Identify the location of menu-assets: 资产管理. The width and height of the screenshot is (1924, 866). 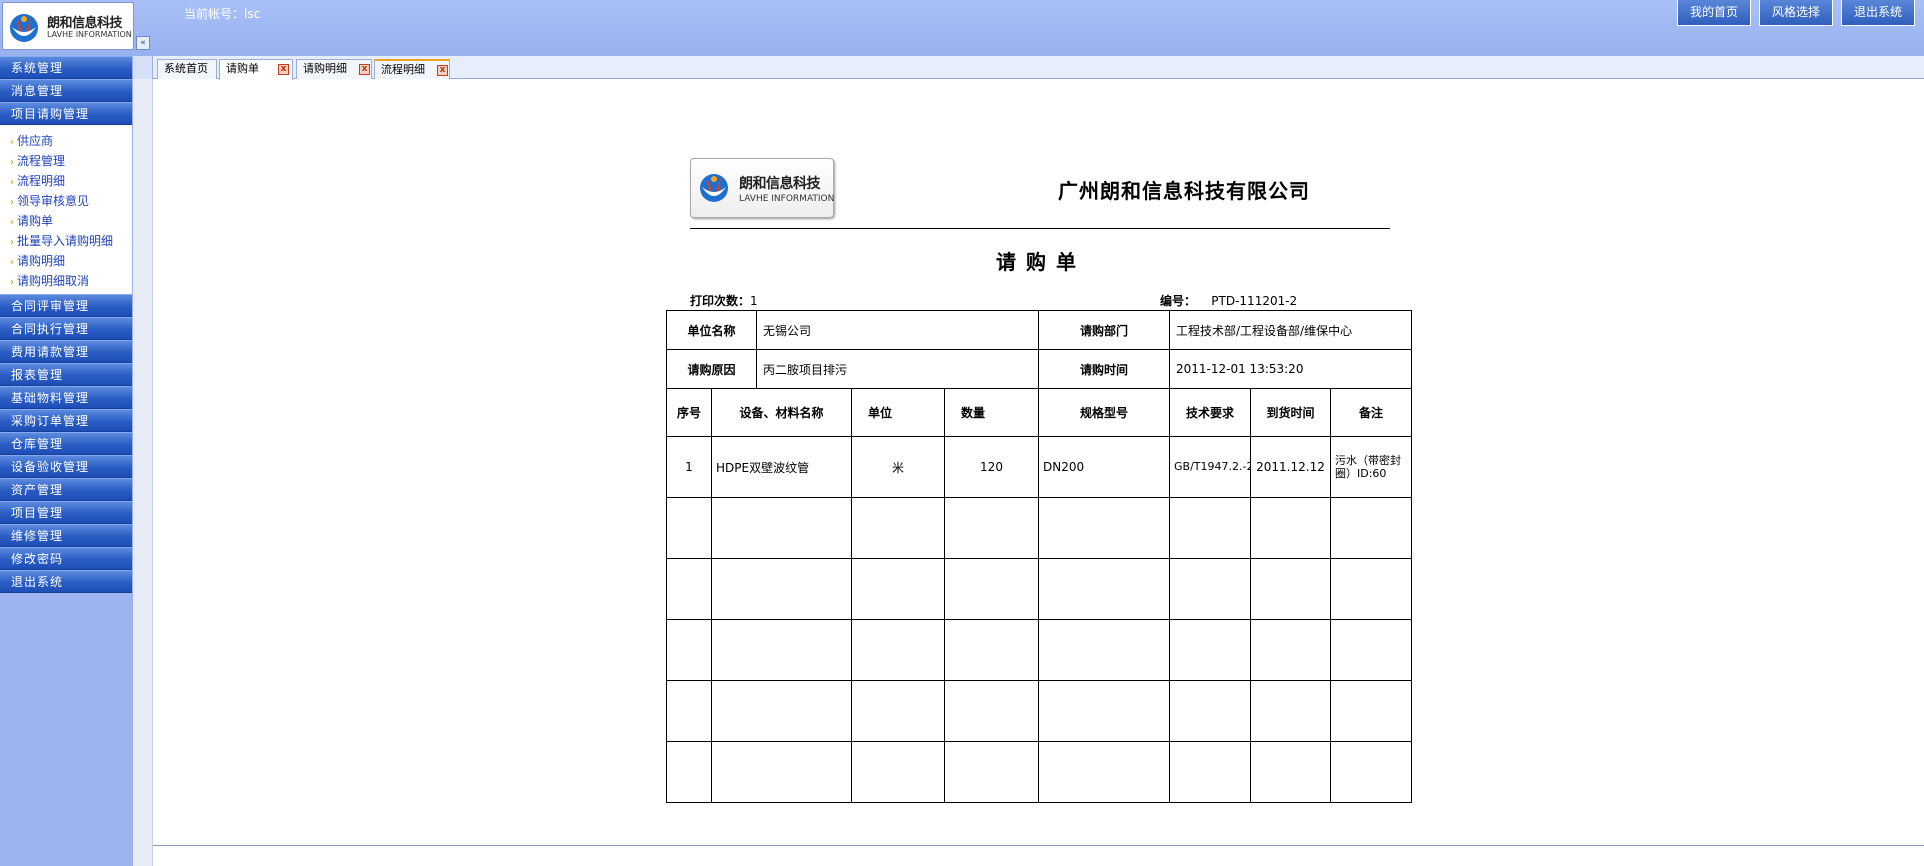
(66, 489).